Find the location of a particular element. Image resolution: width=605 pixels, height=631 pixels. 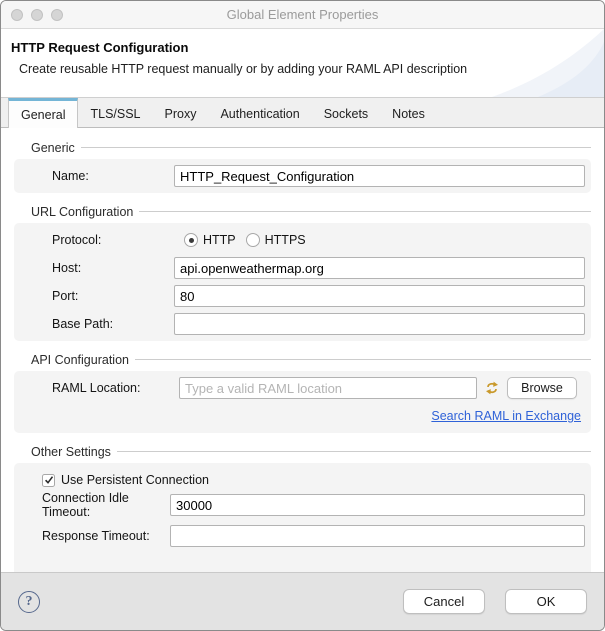

idle-timeout-label: Connection Idle Timeout: is located at coordinates (85, 505).